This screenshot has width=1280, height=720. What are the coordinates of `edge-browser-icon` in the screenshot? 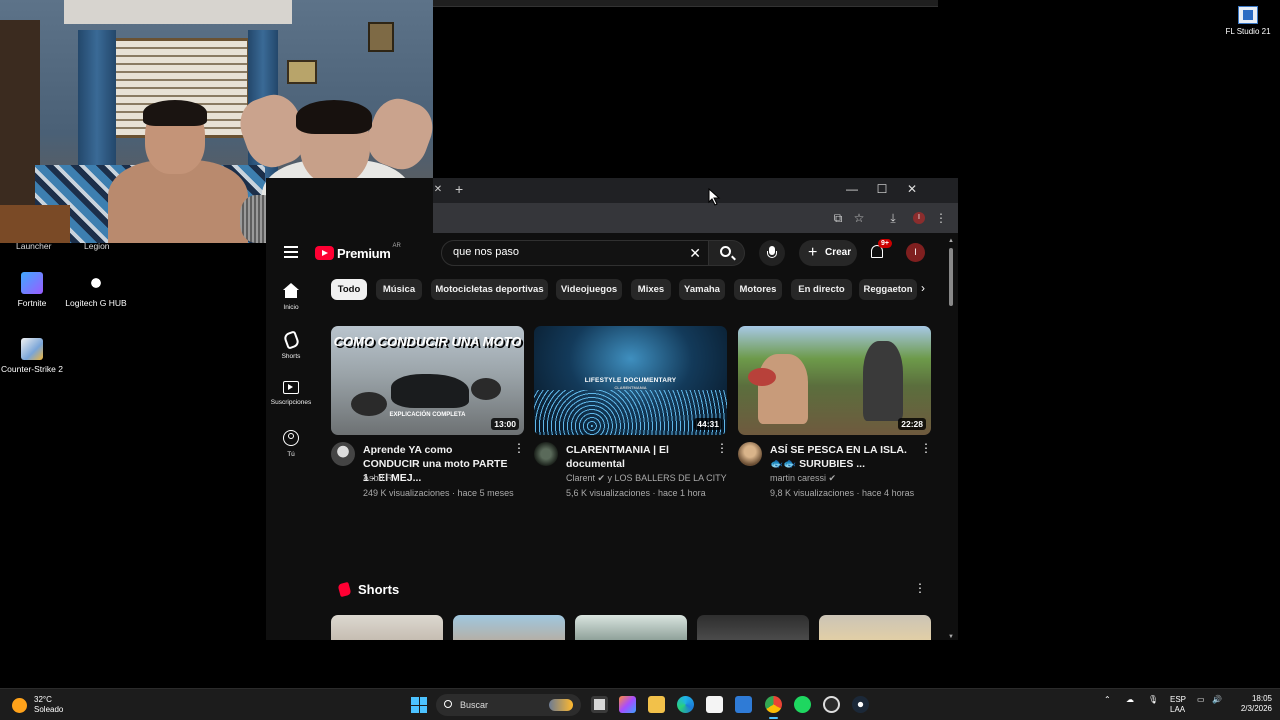 It's located at (685, 704).